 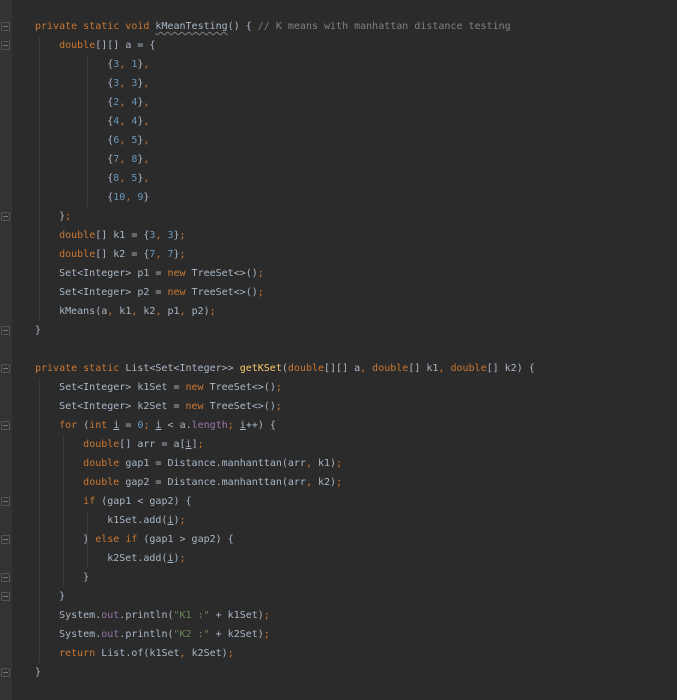 I want to click on code-line: {3, 1},, so click(x=285, y=64).